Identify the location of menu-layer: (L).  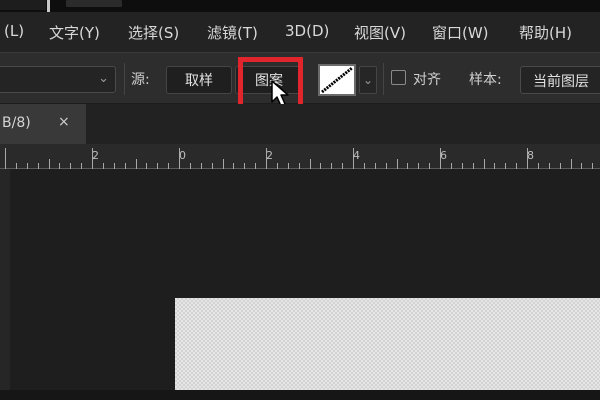
(14, 31).